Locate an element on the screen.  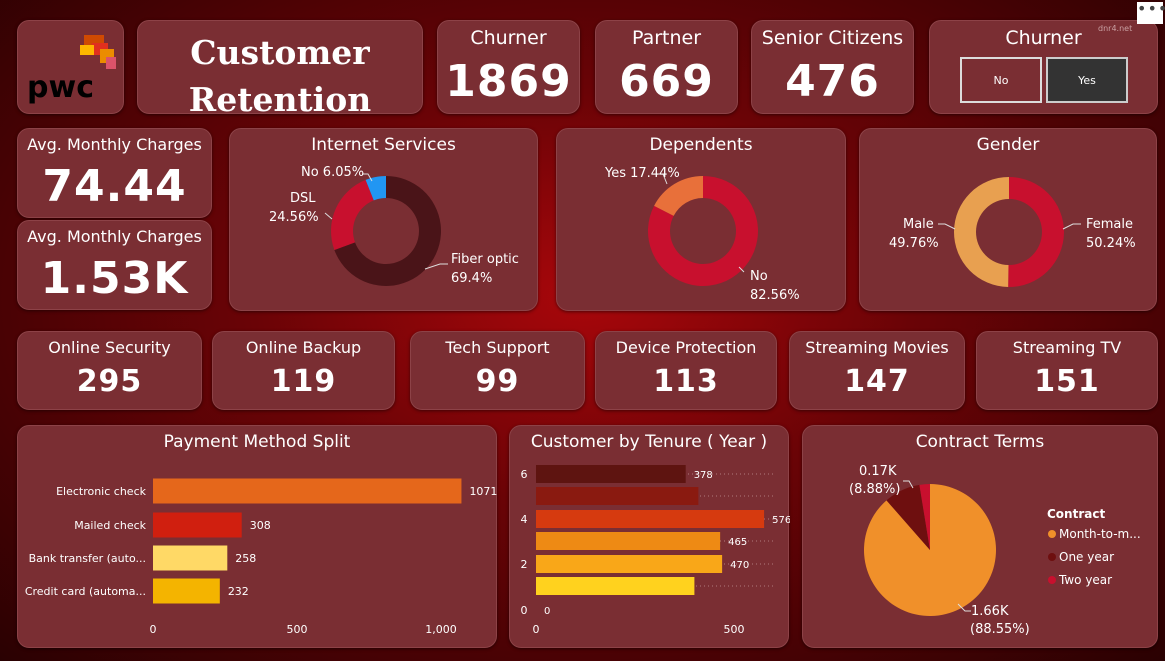
gender-donut-chart: Female 50.24% Male 49.76% is located at coordinates (1012, 232).